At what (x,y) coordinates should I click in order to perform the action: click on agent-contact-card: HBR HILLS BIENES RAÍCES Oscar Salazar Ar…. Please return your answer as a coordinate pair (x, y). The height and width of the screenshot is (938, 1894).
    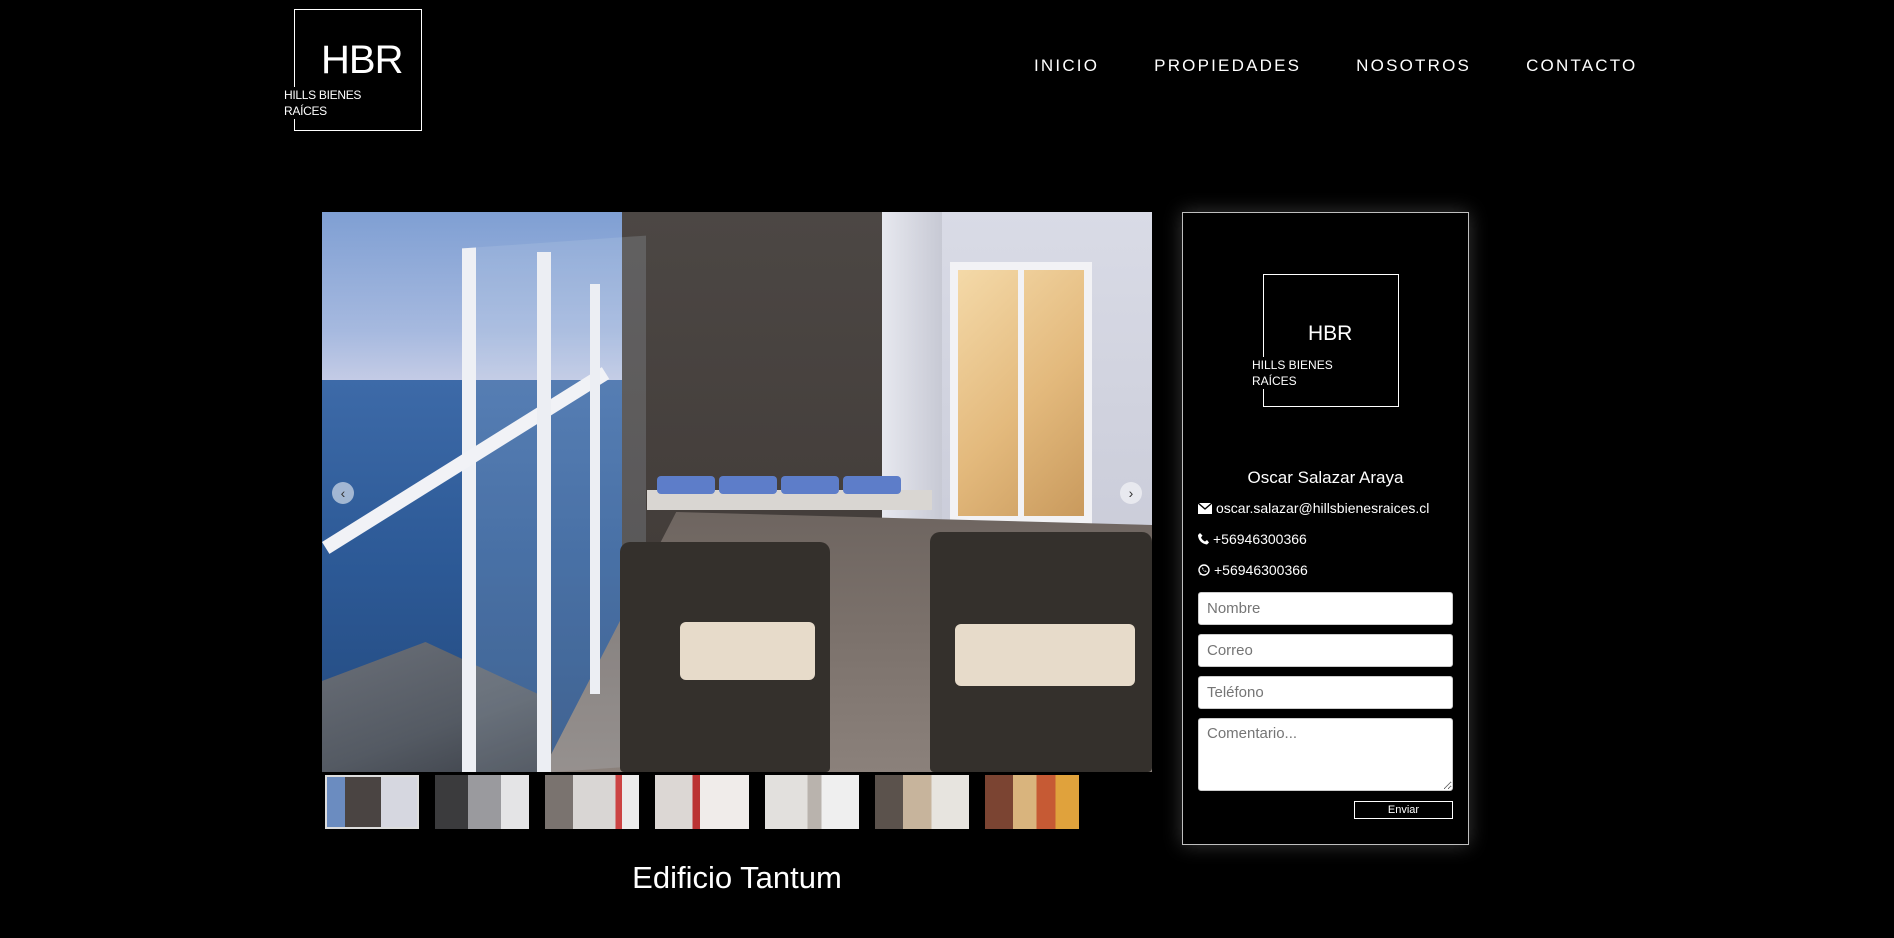
    Looking at the image, I should click on (1325, 528).